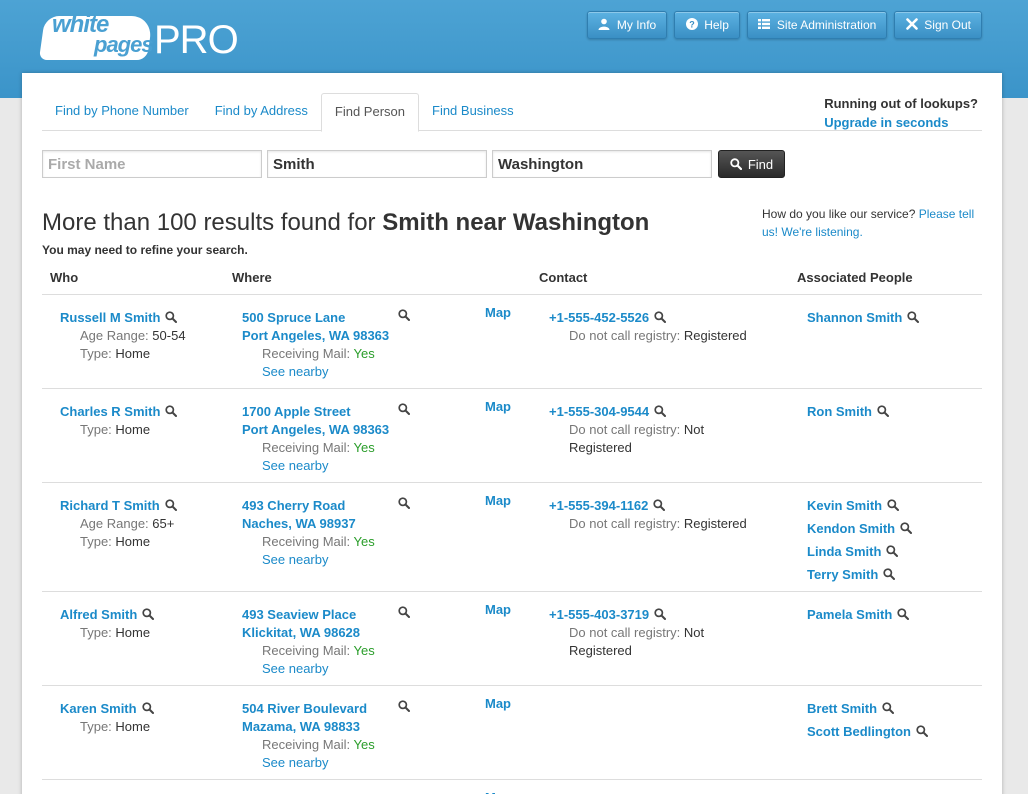 This screenshot has width=1028, height=794. What do you see at coordinates (293, 318) in the screenshot?
I see `street-link: 500 Spruce Lane` at bounding box center [293, 318].